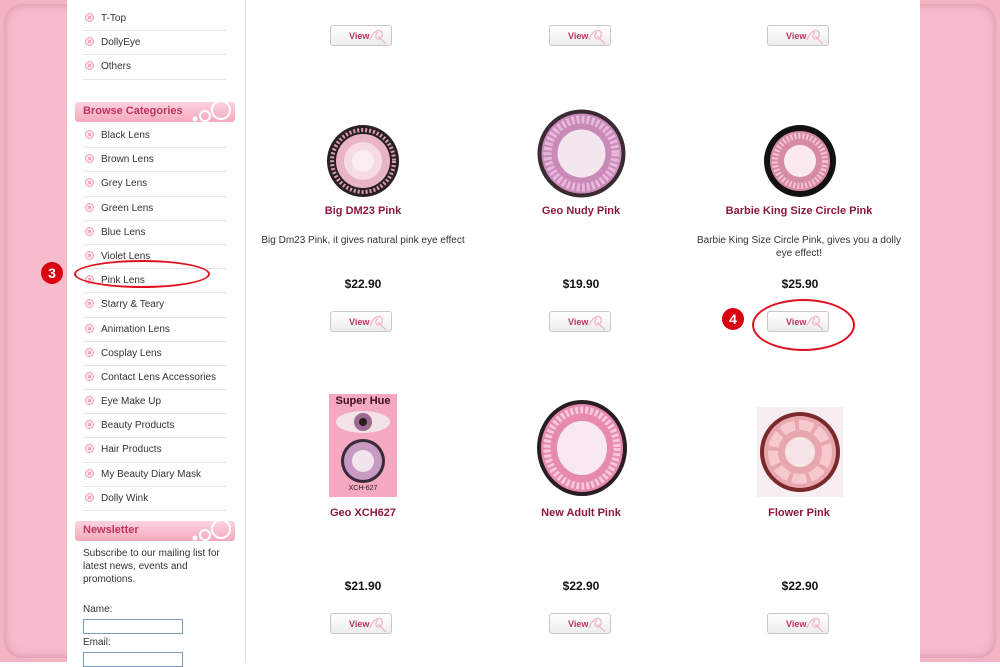 This screenshot has height=667, width=1000. I want to click on brand-list: T-Top DollyEye Others, so click(155, 43).